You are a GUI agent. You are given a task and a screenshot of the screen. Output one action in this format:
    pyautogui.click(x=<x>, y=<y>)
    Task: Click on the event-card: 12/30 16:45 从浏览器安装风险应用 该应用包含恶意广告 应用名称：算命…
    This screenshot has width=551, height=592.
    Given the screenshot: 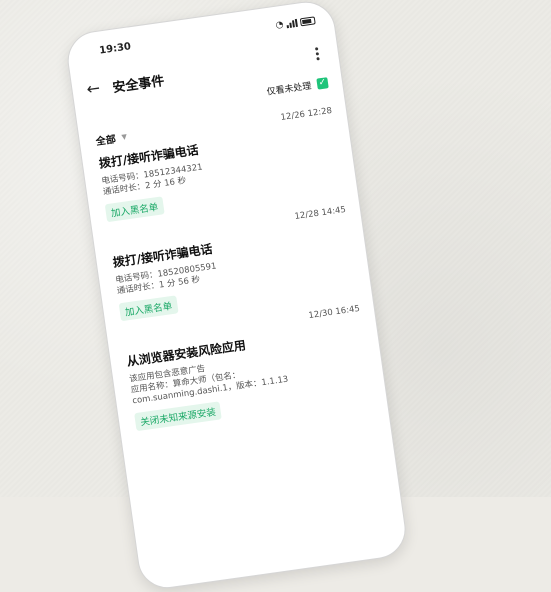 What is the action you would take?
    pyautogui.click(x=248, y=375)
    